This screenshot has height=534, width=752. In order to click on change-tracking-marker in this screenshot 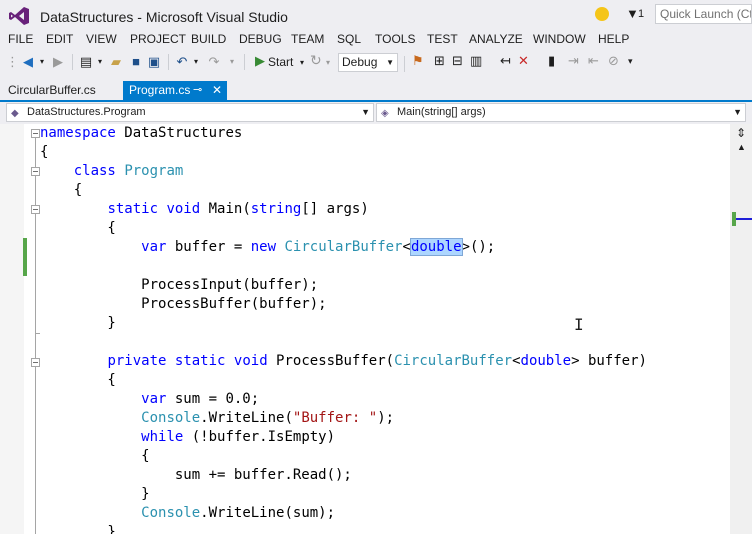, I will do `click(25, 257)`.